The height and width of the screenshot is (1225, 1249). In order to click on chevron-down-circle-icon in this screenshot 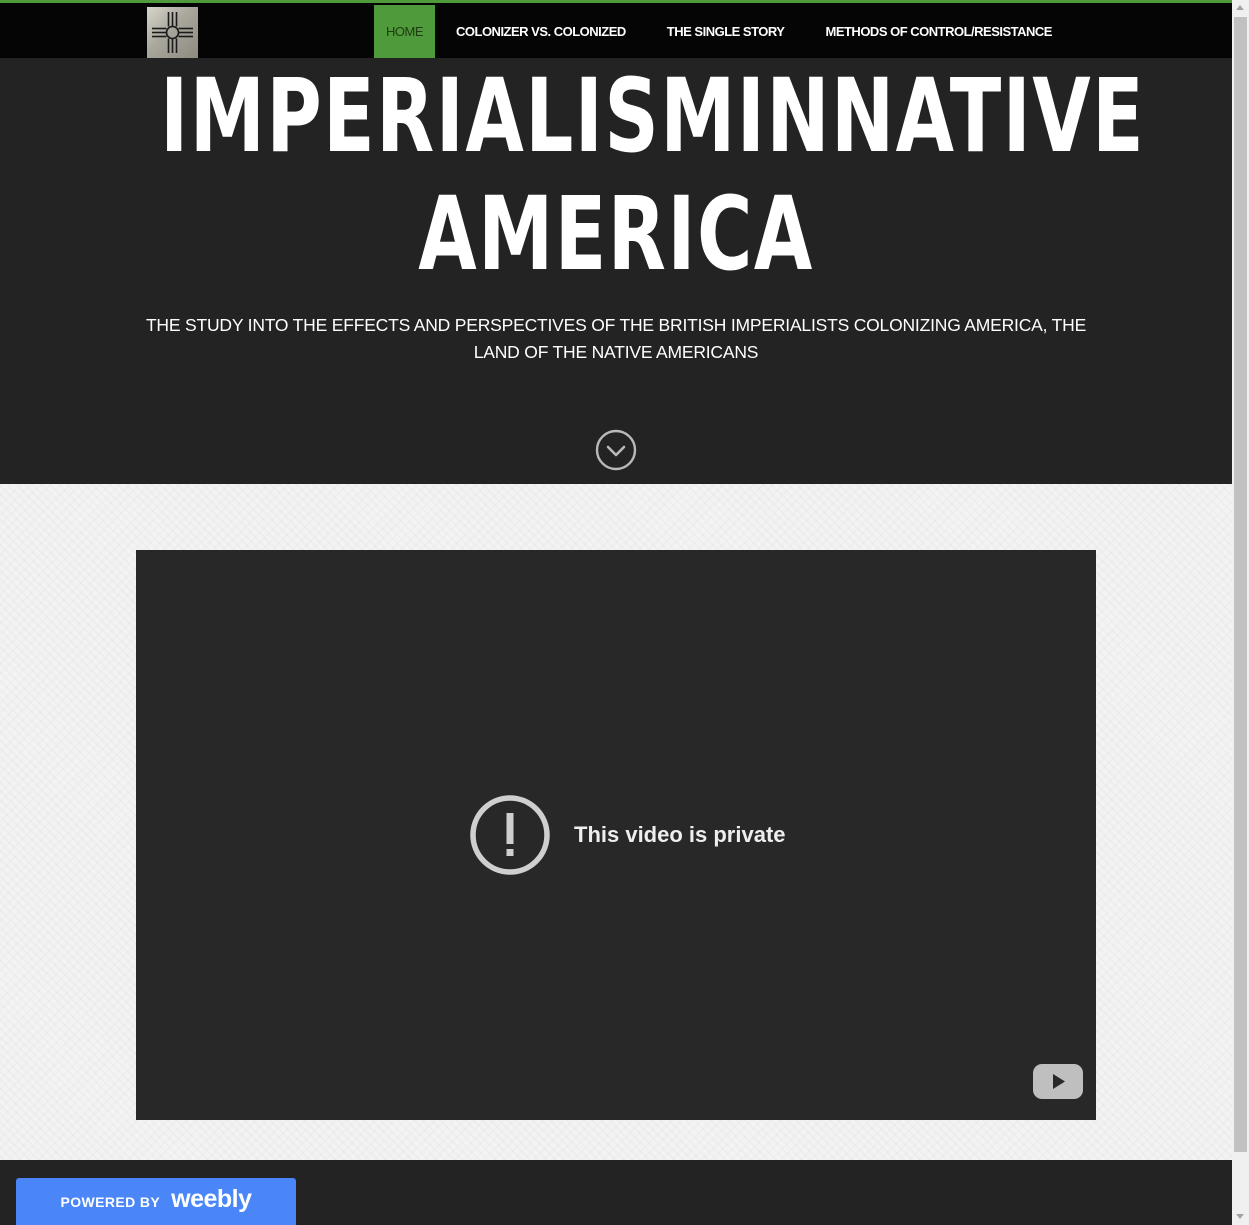, I will do `click(616, 450)`.